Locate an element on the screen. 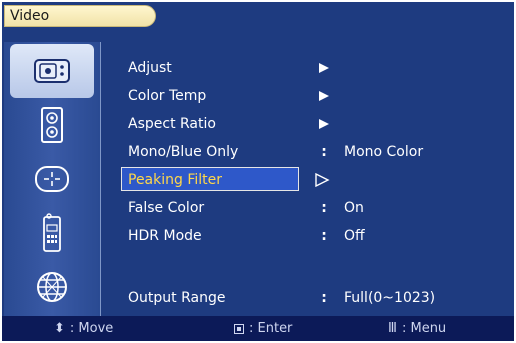 Image resolution: width=516 pixels, height=343 pixels. sidebar-item-position is located at coordinates (52, 179).